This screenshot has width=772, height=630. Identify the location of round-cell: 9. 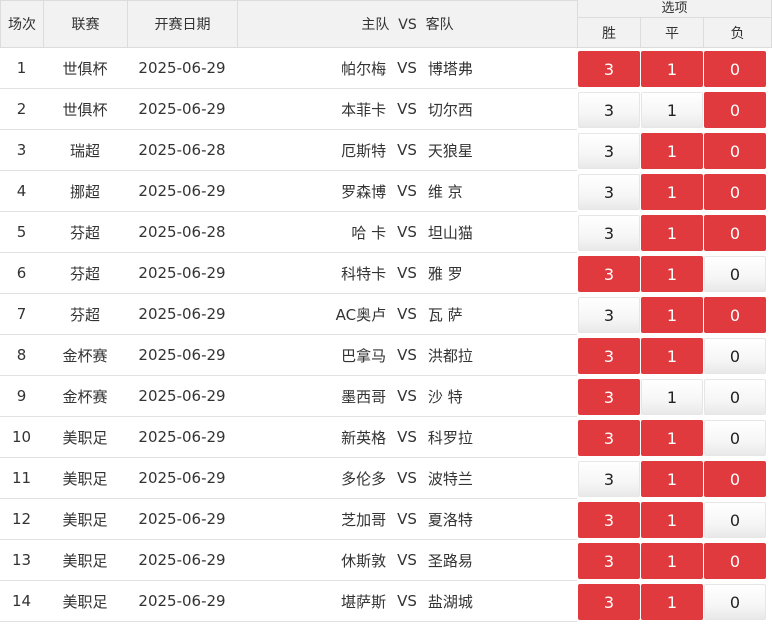
(22, 396).